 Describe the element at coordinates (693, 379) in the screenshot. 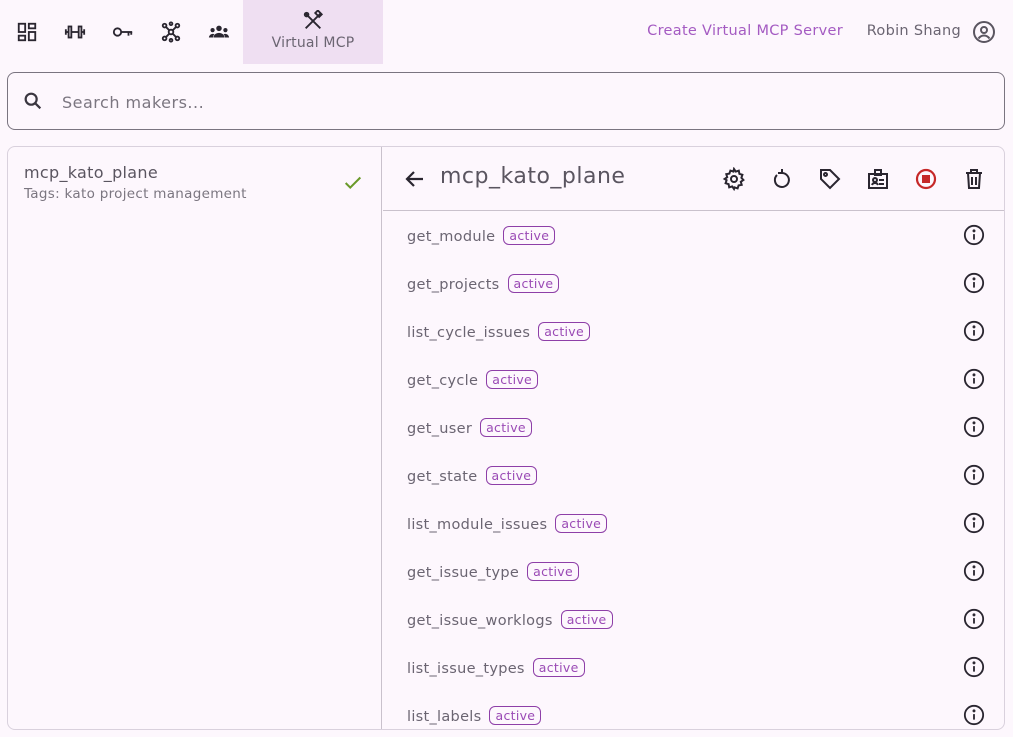

I see `tool-row: get_cycle active` at that location.